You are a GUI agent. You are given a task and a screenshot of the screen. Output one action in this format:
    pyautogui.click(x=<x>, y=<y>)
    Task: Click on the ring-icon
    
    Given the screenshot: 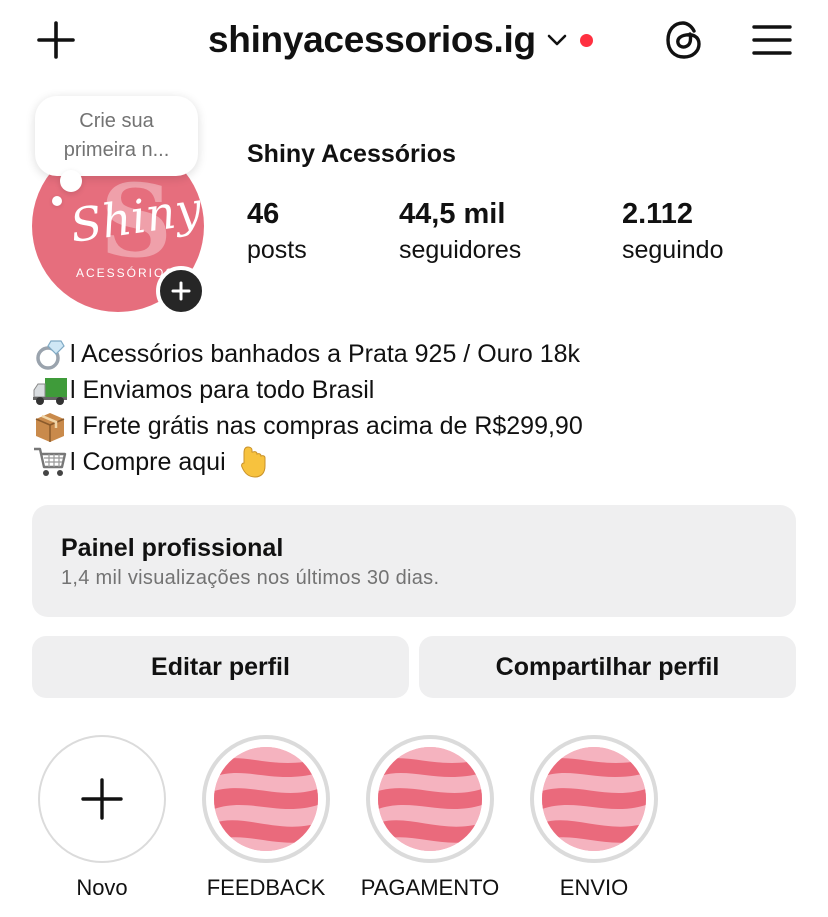 What is the action you would take?
    pyautogui.click(x=50, y=354)
    